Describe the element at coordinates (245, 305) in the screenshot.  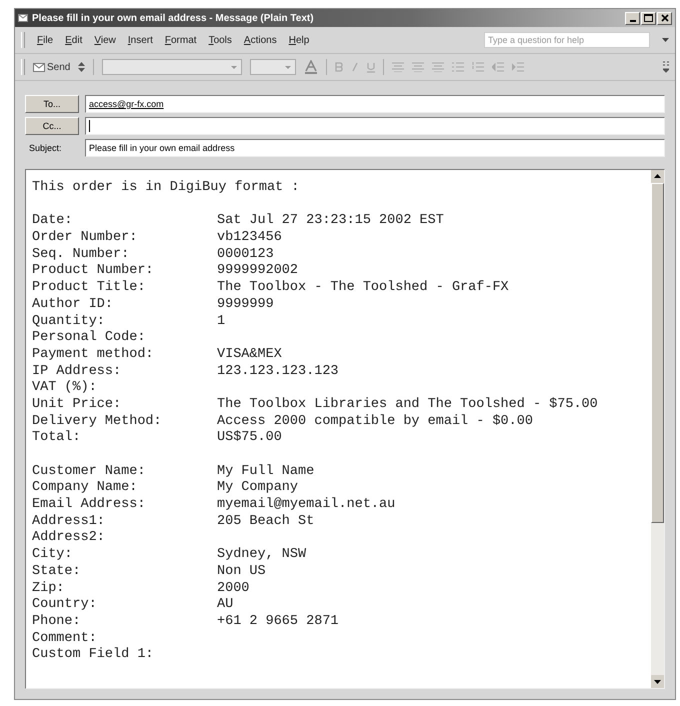
I see `field-value: 9999999` at that location.